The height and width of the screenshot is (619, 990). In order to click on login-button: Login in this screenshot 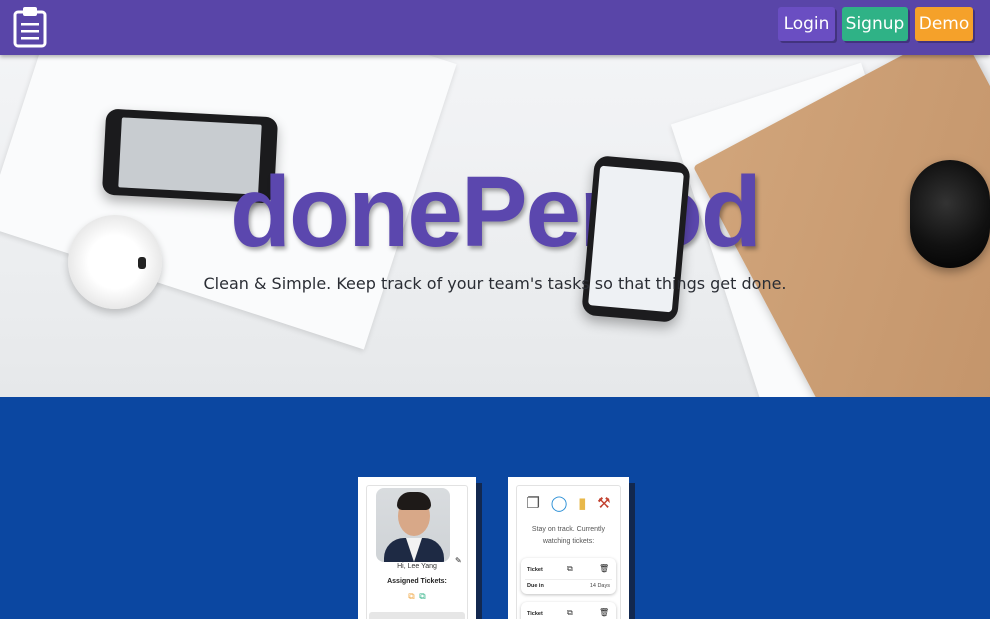, I will do `click(806, 24)`.